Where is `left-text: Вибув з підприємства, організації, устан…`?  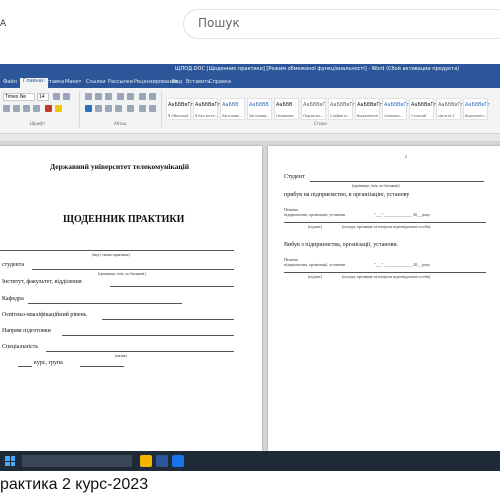 left-text: Вибув з підприємства, організації, устан… is located at coordinates (341, 245).